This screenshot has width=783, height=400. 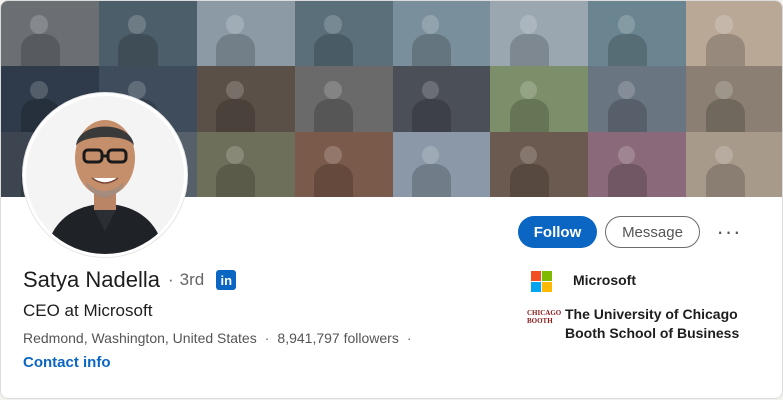 What do you see at coordinates (226, 280) in the screenshot?
I see `linkedin-icon: in` at bounding box center [226, 280].